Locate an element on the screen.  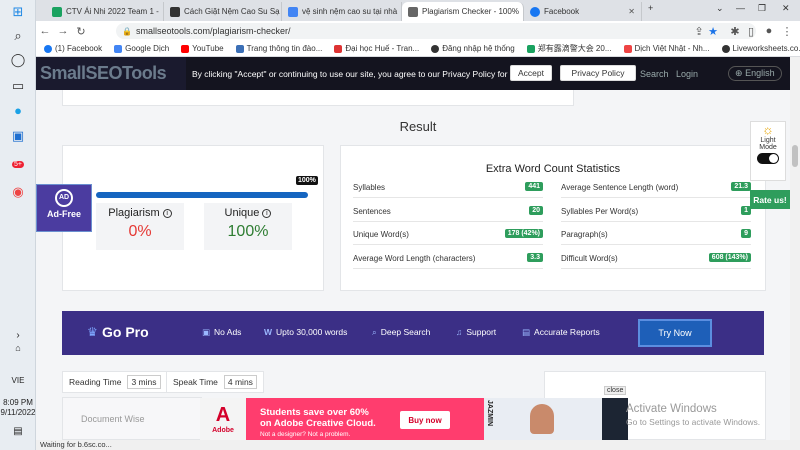
sidebar-icon: ▯ is located at coordinates (751, 31).